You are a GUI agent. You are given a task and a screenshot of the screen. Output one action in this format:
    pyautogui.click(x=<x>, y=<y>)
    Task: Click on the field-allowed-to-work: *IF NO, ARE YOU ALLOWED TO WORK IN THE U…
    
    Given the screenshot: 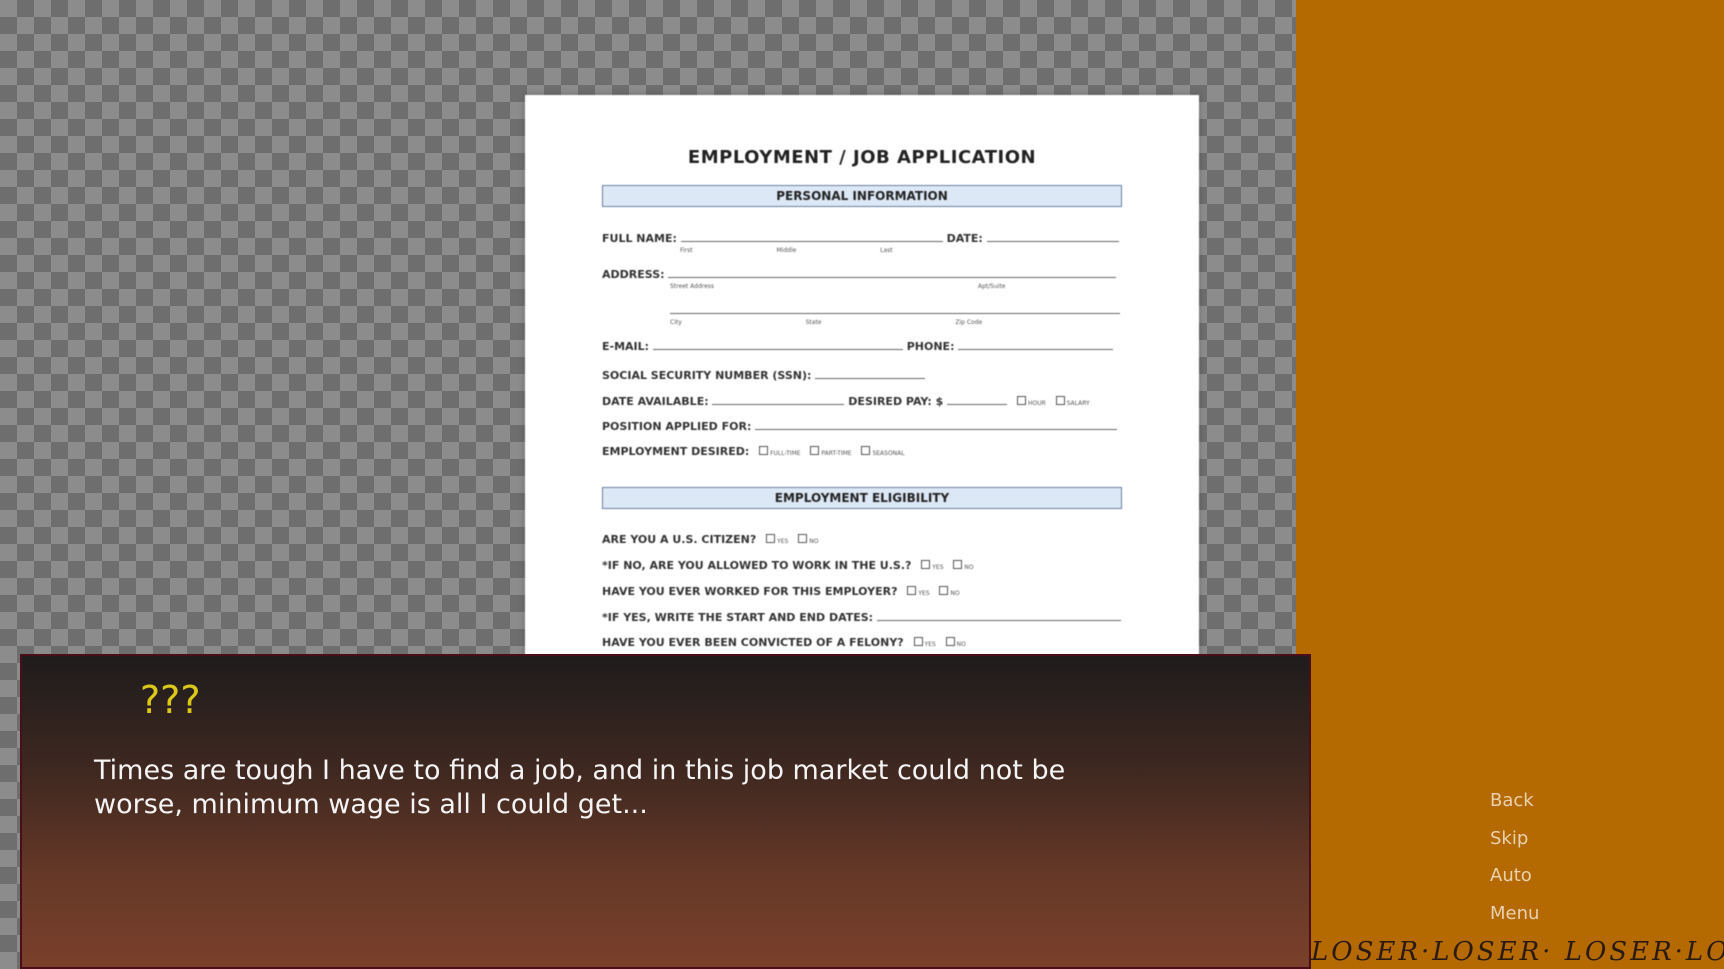 What is the action you would take?
    pyautogui.click(x=788, y=565)
    